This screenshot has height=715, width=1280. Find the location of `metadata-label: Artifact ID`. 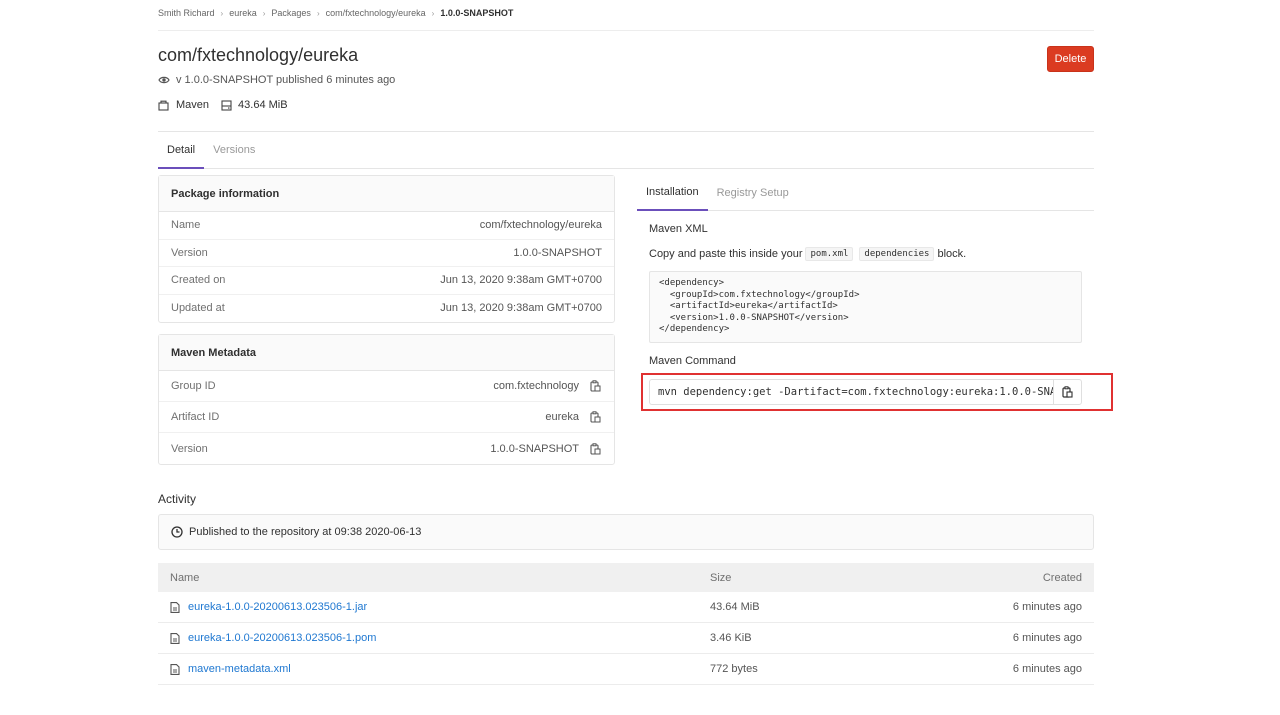

metadata-label: Artifact ID is located at coordinates (195, 417).